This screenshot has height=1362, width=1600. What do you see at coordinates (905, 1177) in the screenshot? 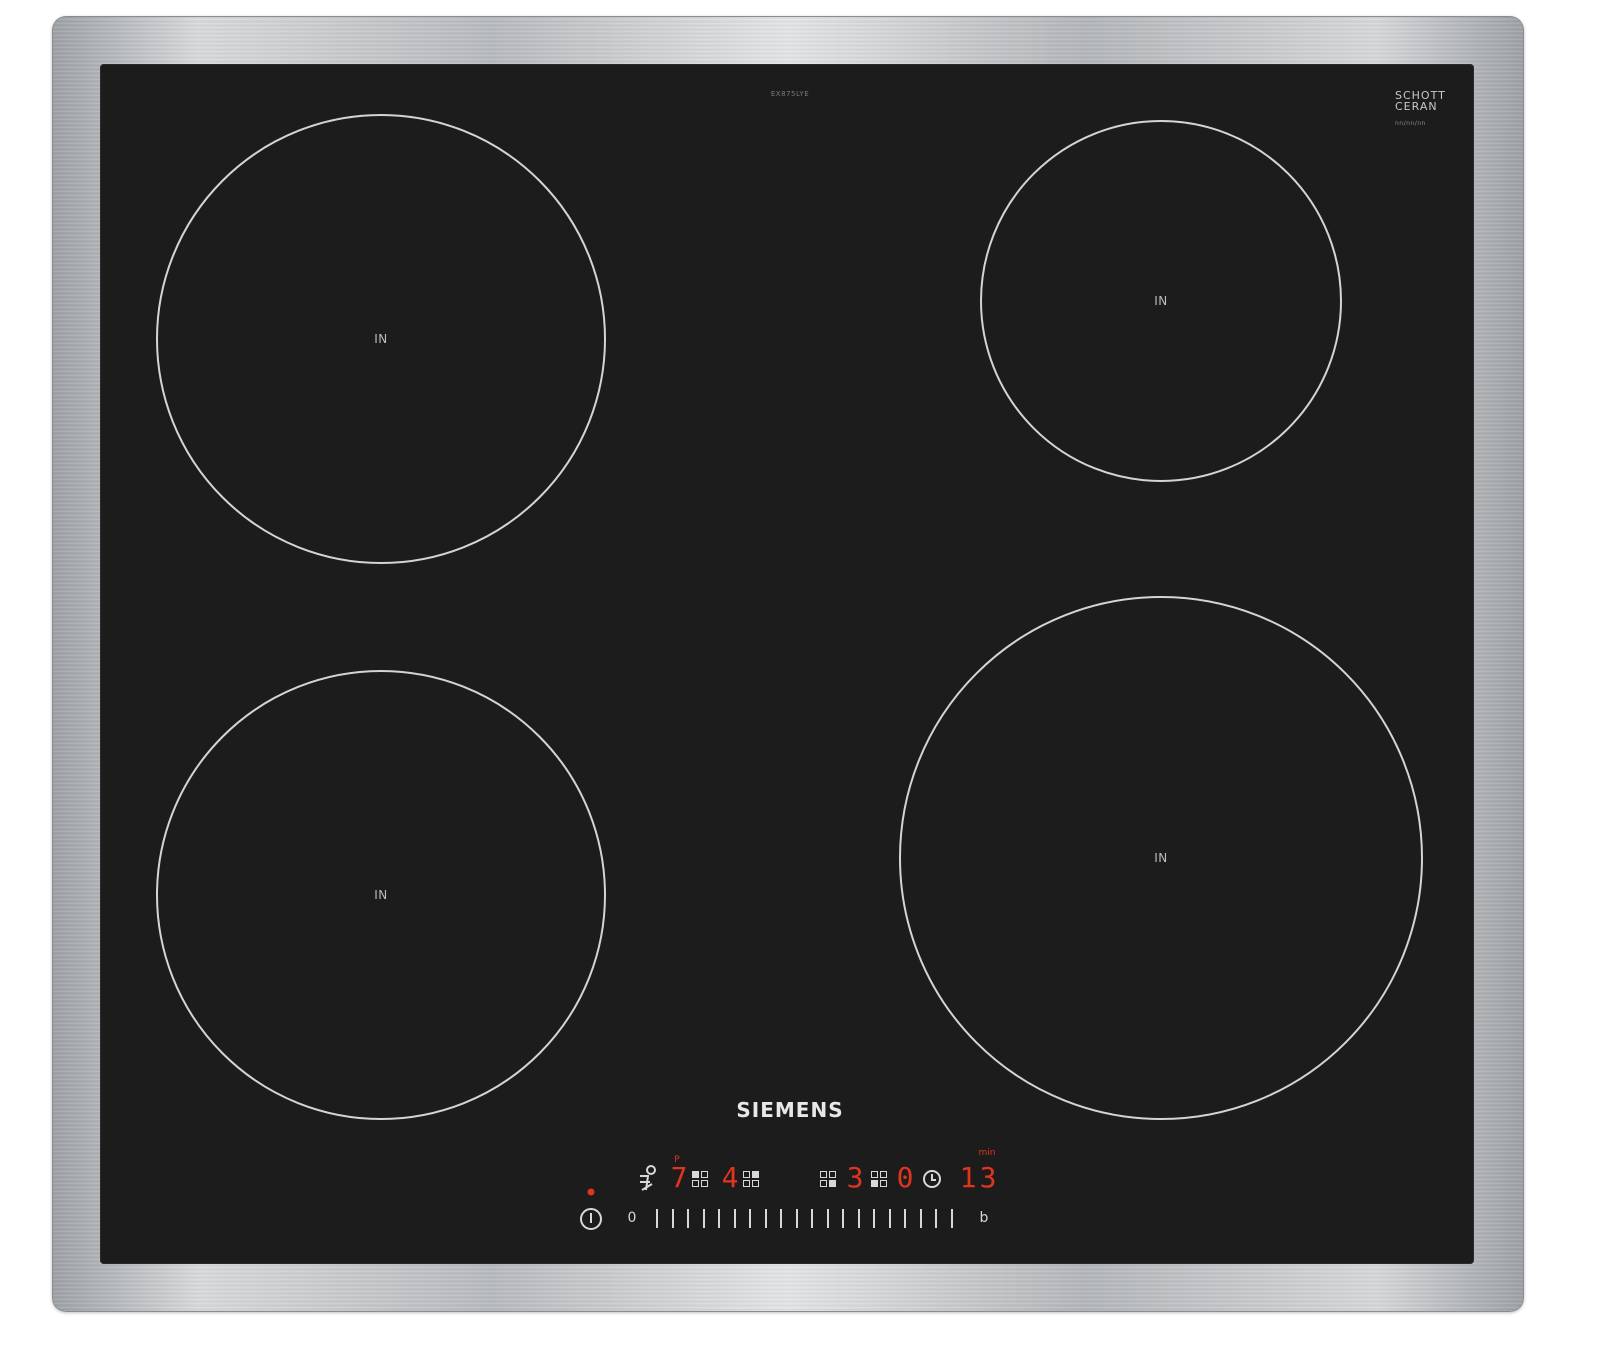
I see `zone-display-4: 0` at bounding box center [905, 1177].